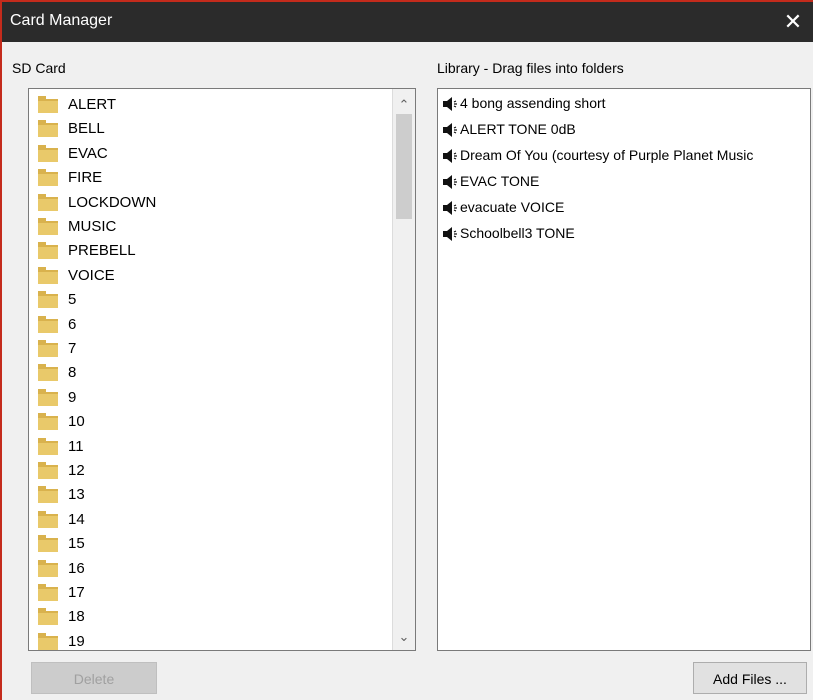 The height and width of the screenshot is (700, 813). What do you see at coordinates (404, 105) in the screenshot?
I see `scroll-up-arrow: ⌃` at bounding box center [404, 105].